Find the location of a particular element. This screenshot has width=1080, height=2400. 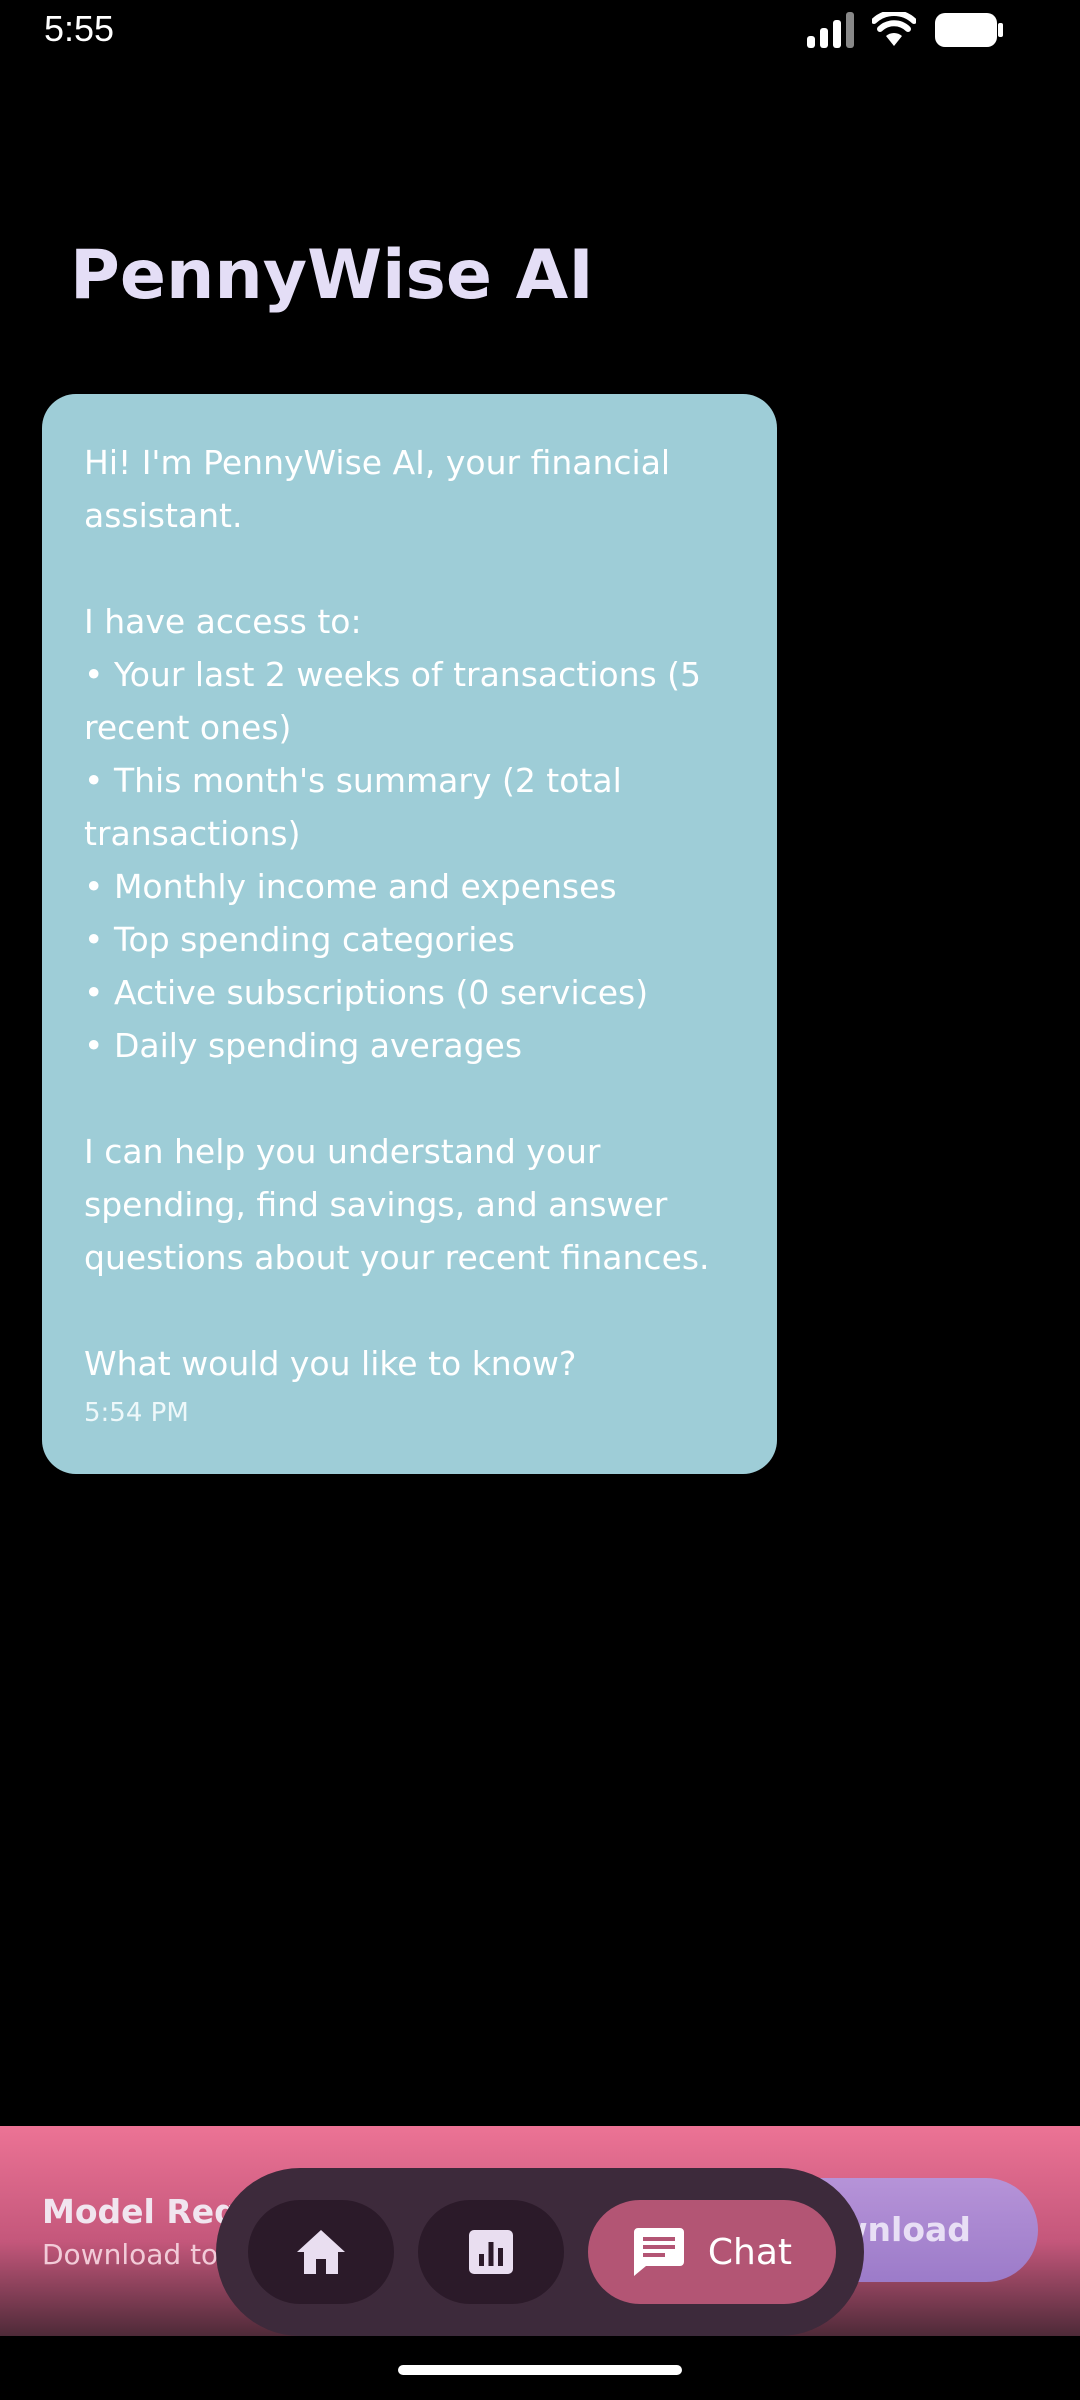

status-bar: 5:55 is located at coordinates (540, 32).